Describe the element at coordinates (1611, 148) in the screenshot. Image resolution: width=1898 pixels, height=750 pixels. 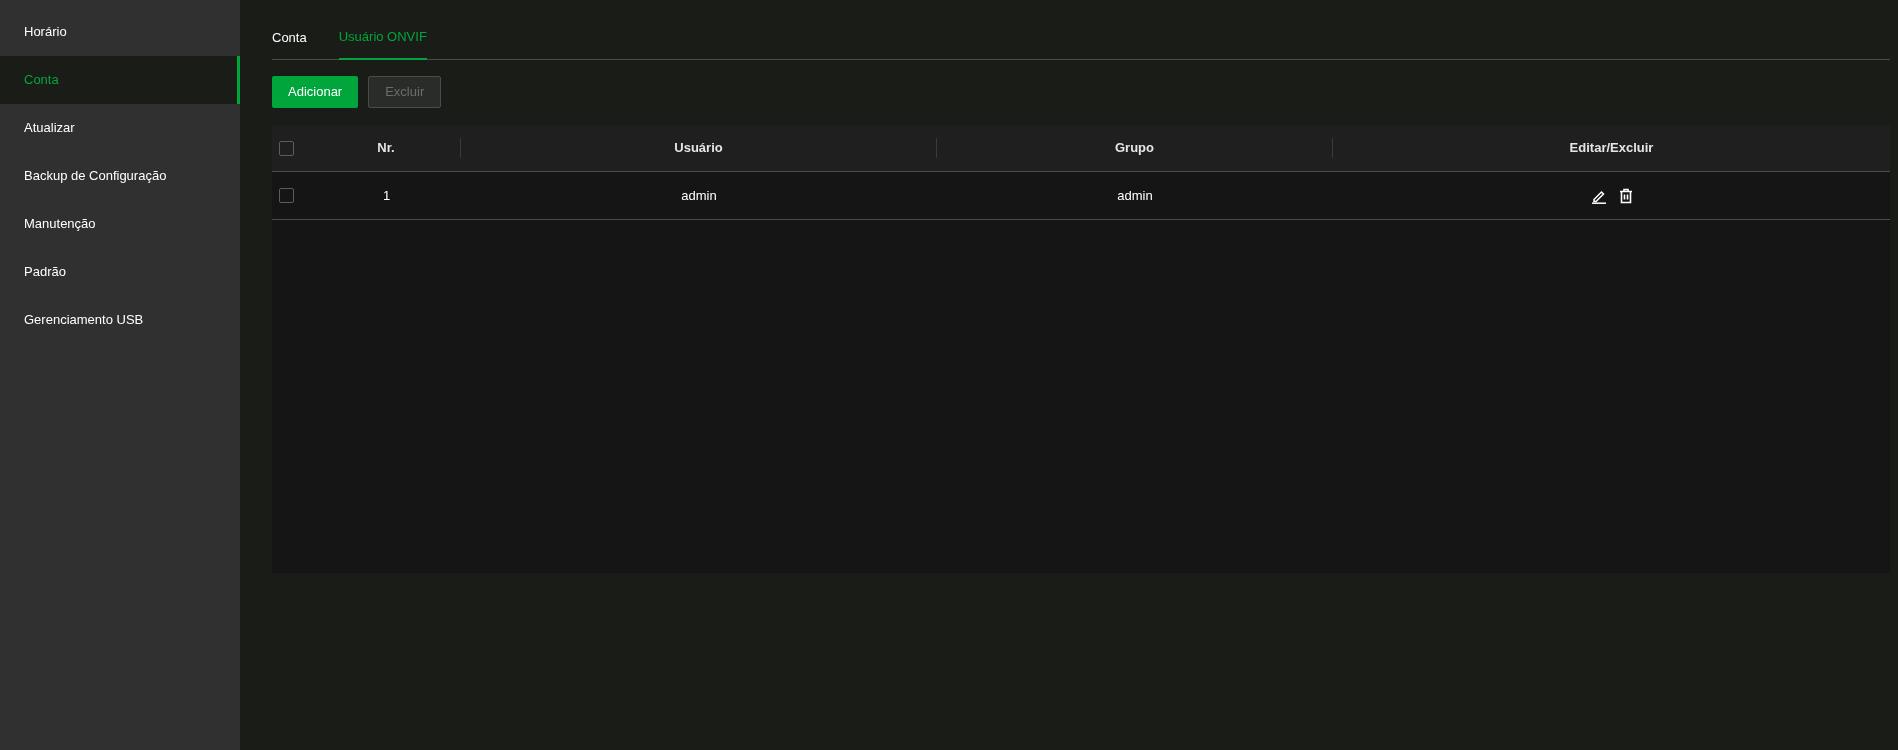
I see `column-header: Editar/Excluir` at that location.